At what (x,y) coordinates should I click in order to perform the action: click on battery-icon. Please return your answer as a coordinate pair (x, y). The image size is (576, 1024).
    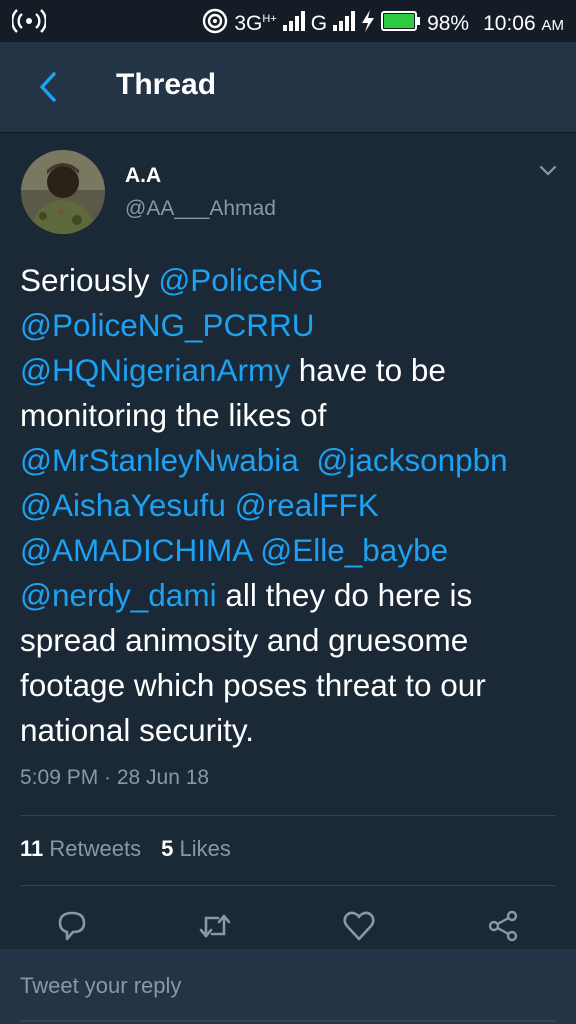
    Looking at the image, I should click on (401, 24).